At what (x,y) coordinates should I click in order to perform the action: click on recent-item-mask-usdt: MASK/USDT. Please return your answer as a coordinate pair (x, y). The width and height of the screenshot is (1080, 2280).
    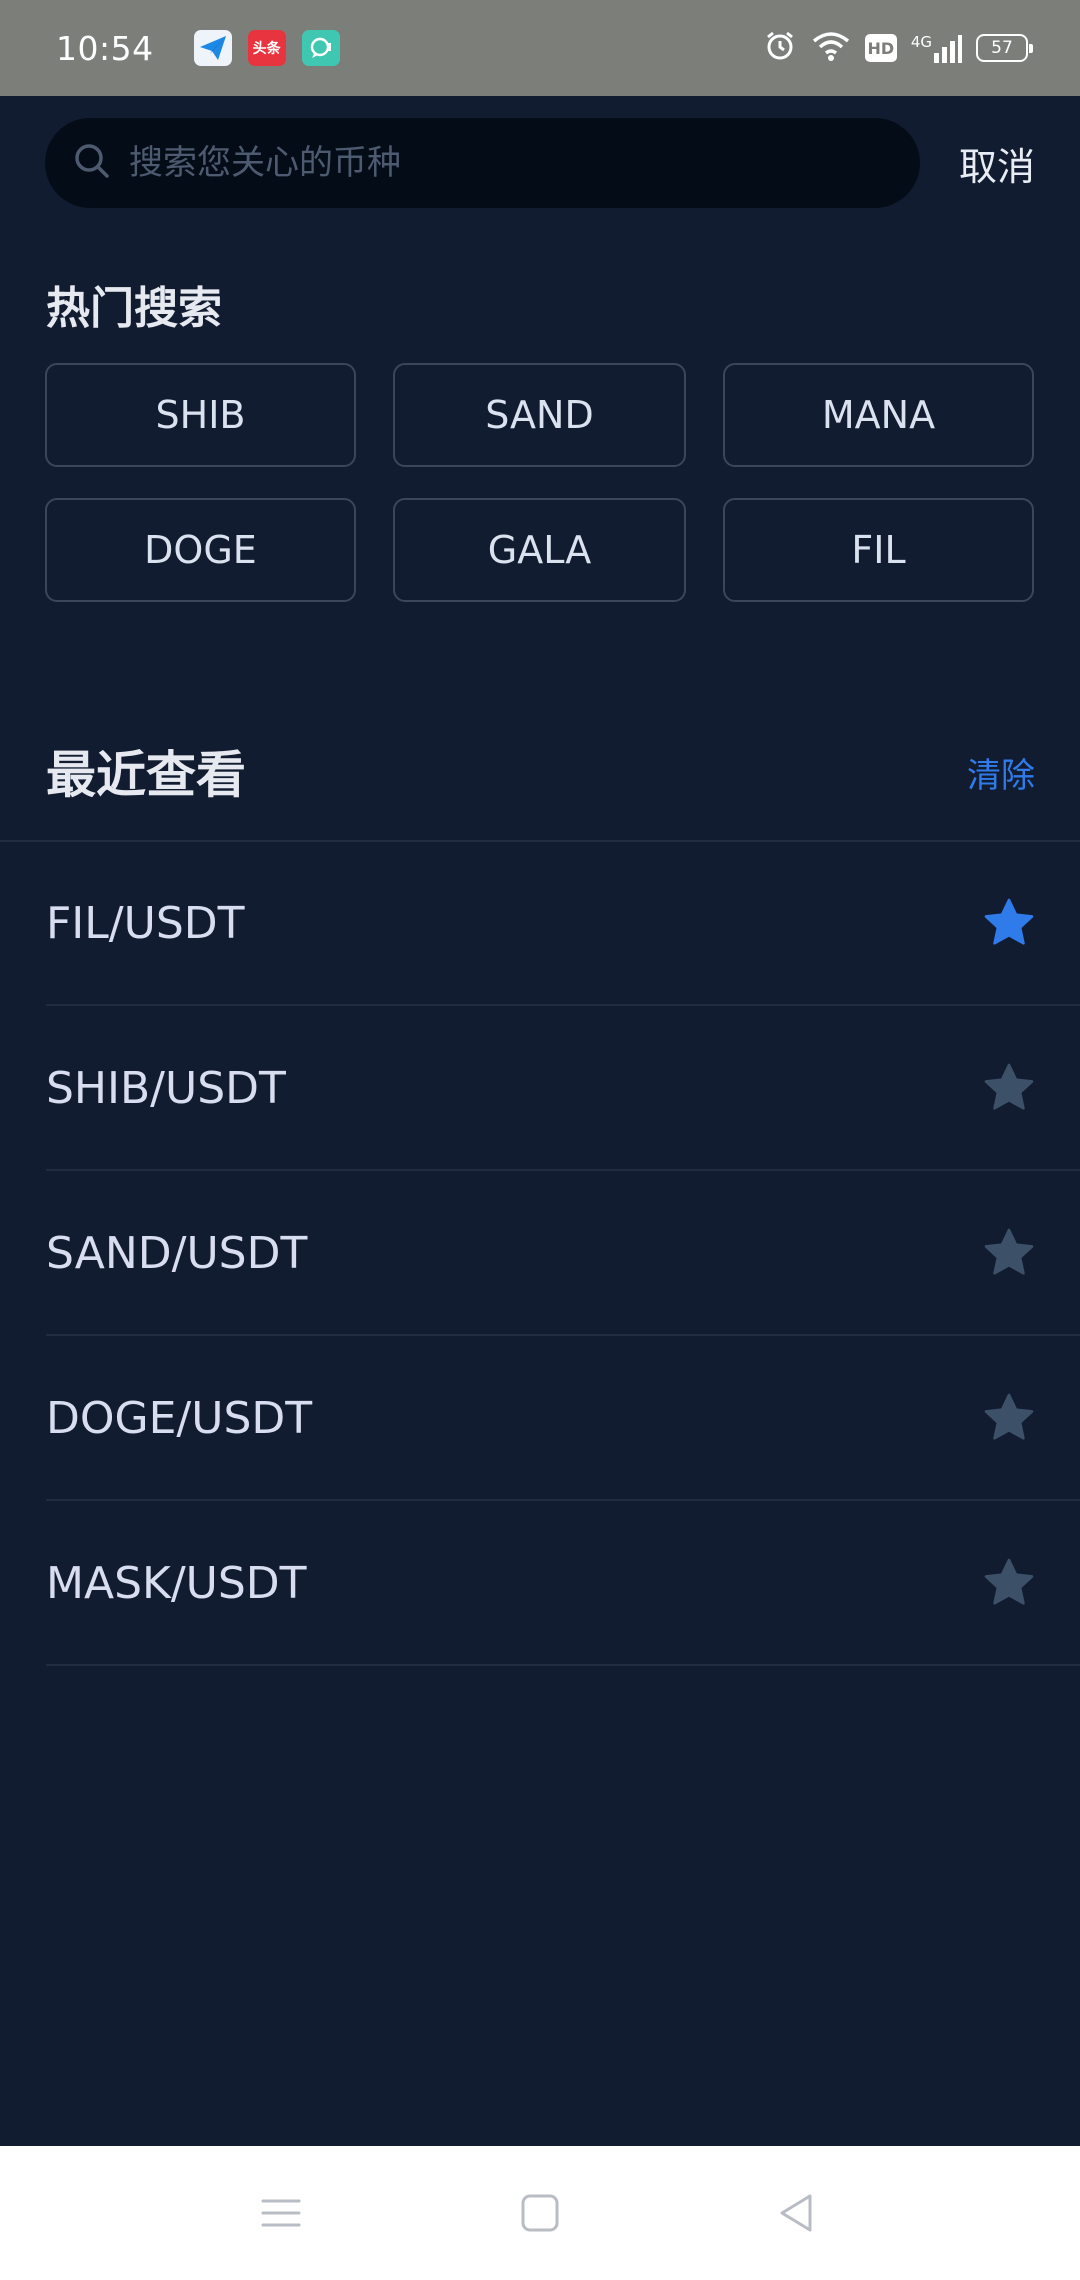
    Looking at the image, I should click on (563, 1584).